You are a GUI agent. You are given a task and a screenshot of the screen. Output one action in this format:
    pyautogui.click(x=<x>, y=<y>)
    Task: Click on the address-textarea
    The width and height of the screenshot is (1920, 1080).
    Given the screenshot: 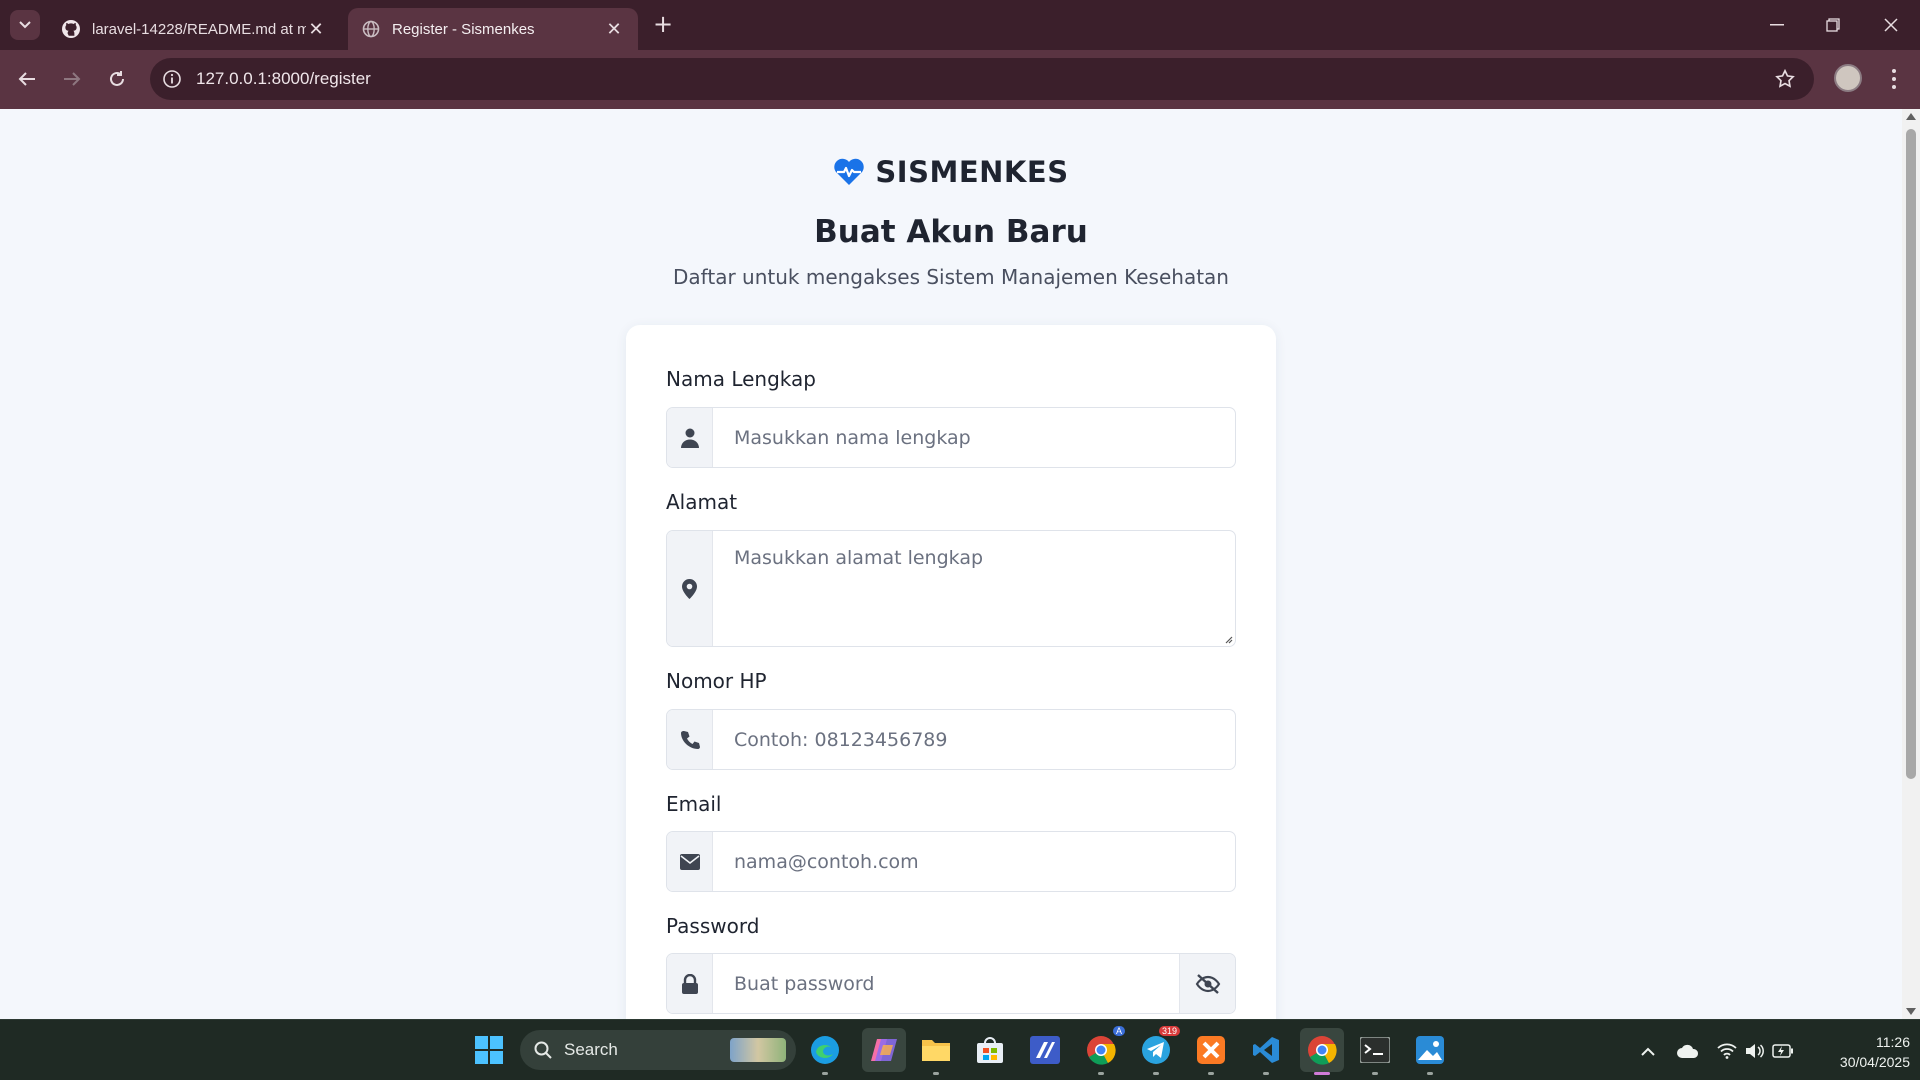 What is the action you would take?
    pyautogui.click(x=974, y=588)
    